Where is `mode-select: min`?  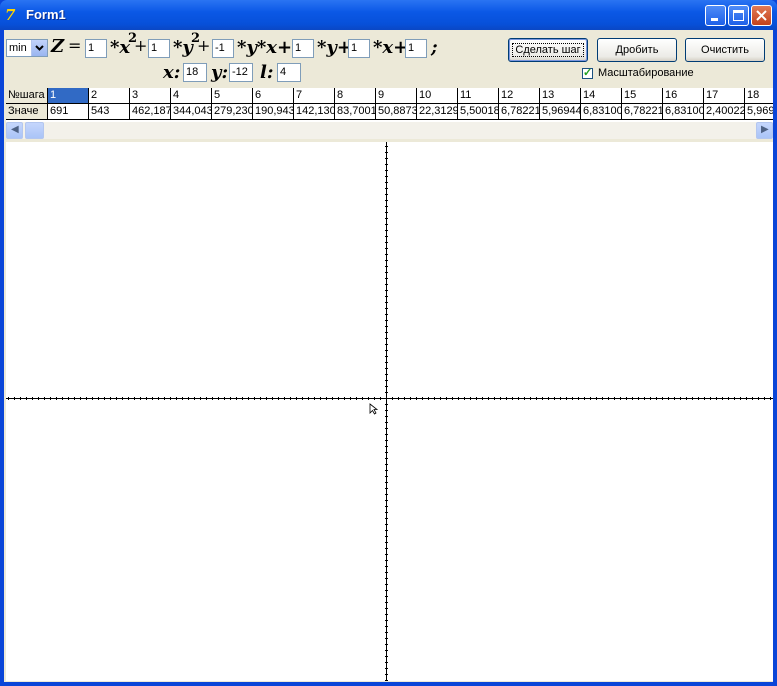 mode-select: min is located at coordinates (27, 48).